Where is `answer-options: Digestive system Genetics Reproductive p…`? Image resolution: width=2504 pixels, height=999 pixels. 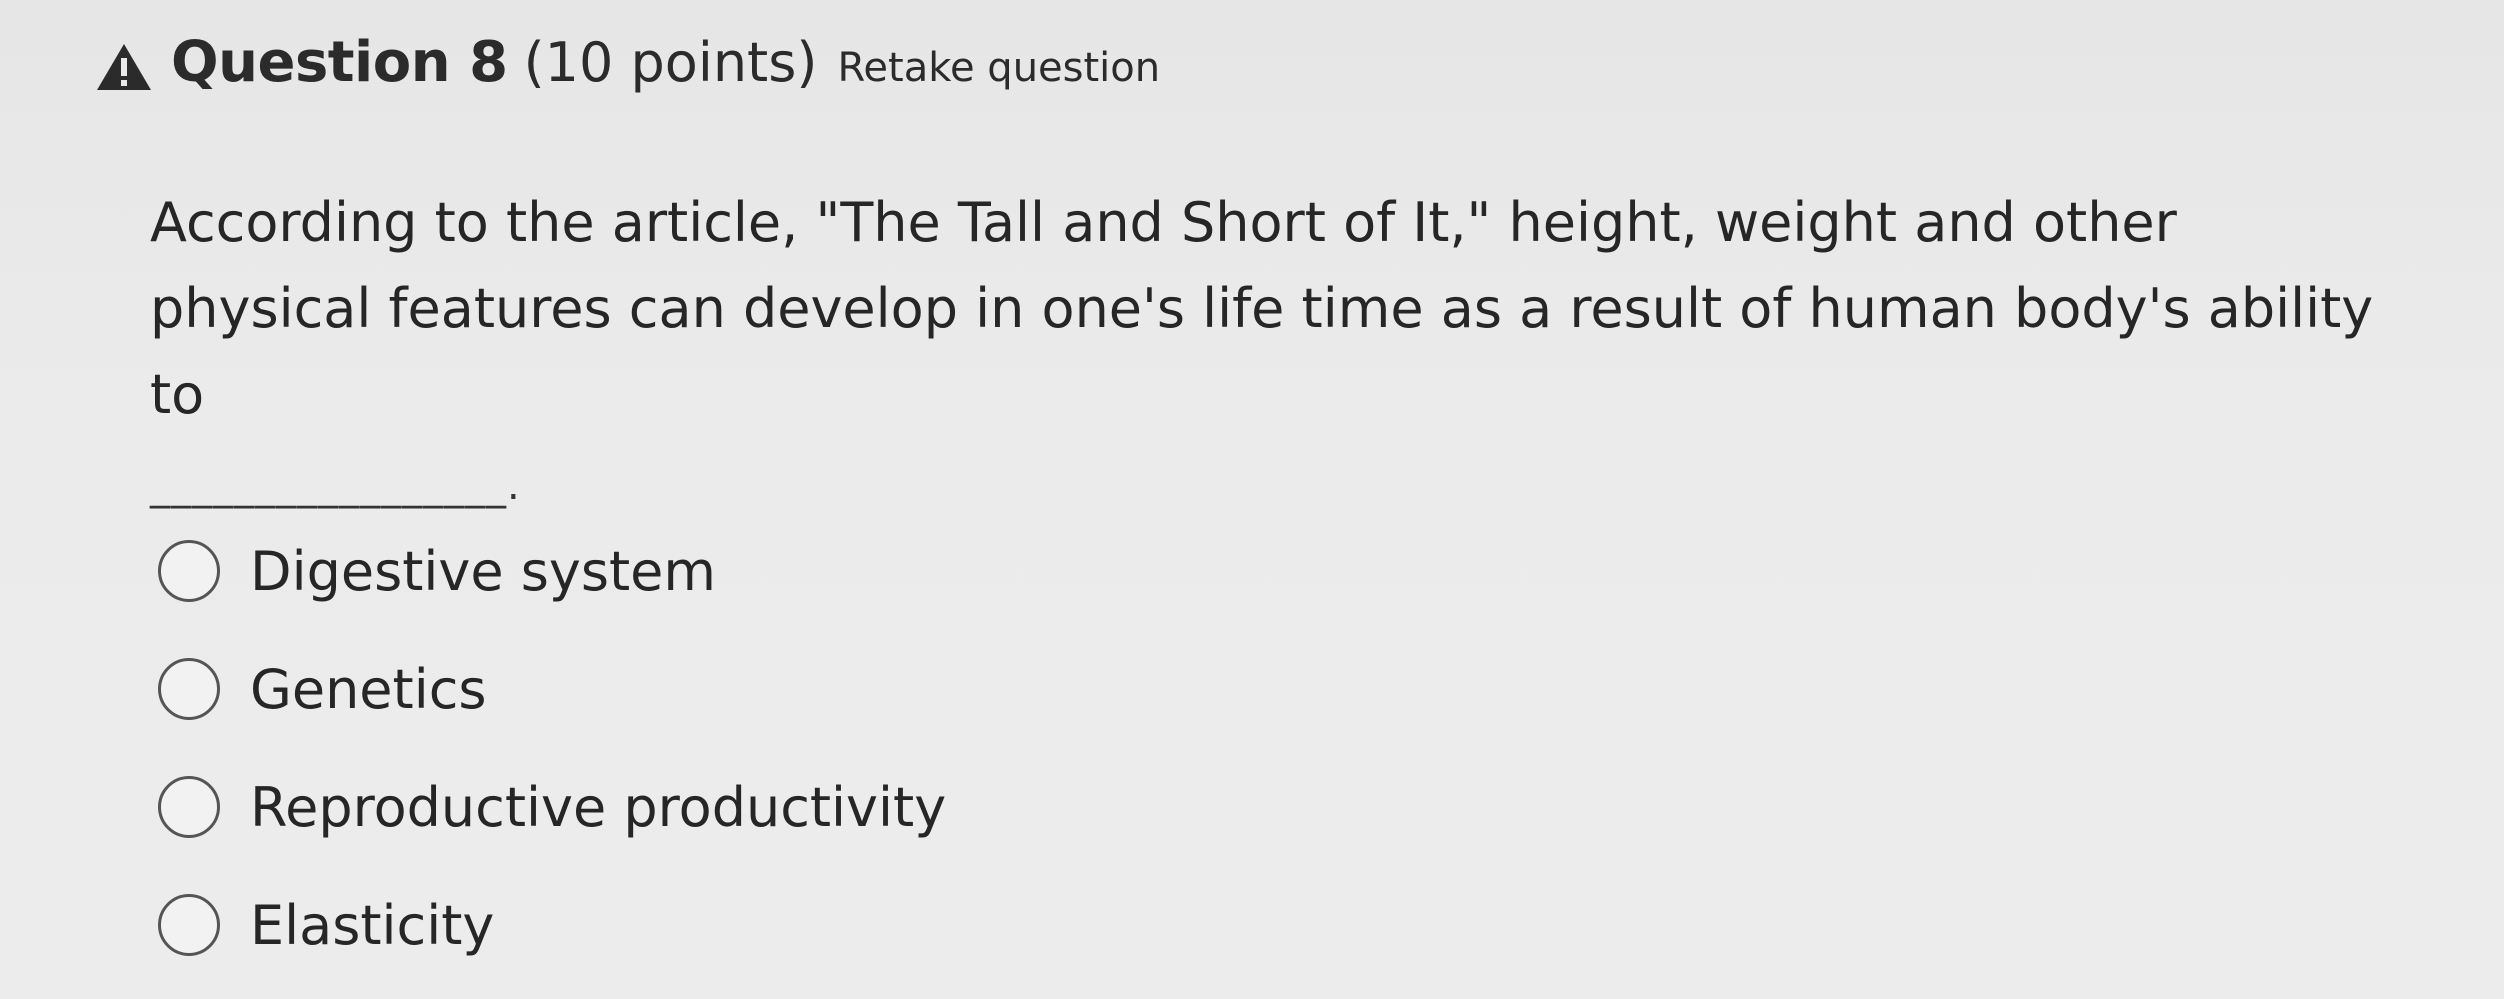
answer-options: Digestive system Genetics Reproductive p… is located at coordinates (552, 748).